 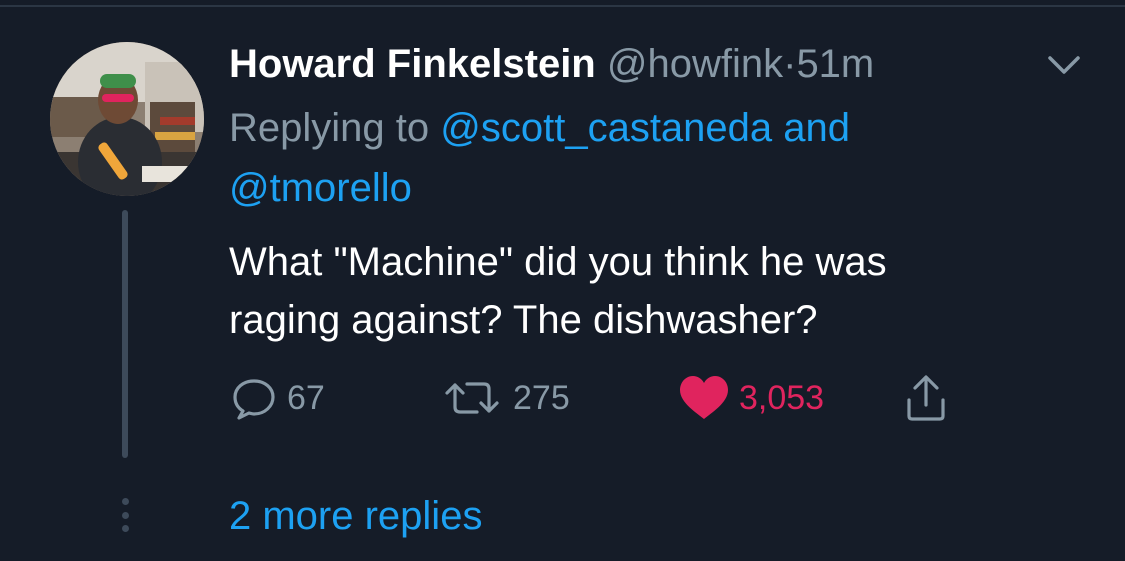 I want to click on thread-line, so click(x=125, y=334).